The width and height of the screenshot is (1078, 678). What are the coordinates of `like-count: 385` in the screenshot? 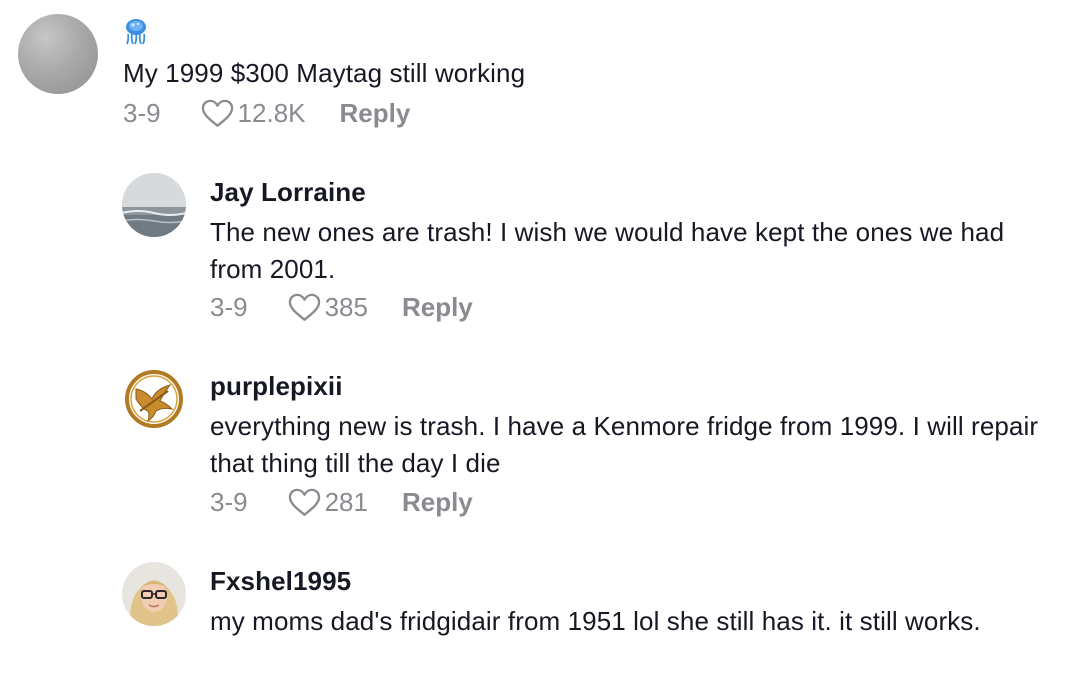 It's located at (346, 307).